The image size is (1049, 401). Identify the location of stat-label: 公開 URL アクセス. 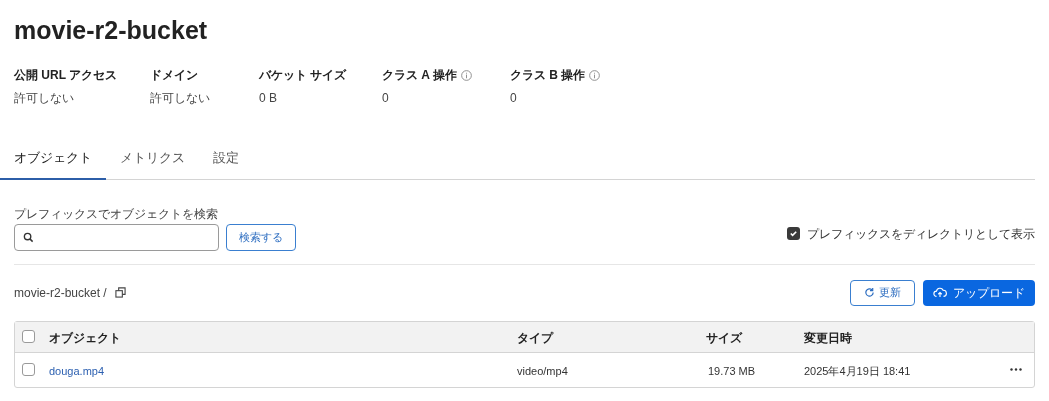
(66, 75).